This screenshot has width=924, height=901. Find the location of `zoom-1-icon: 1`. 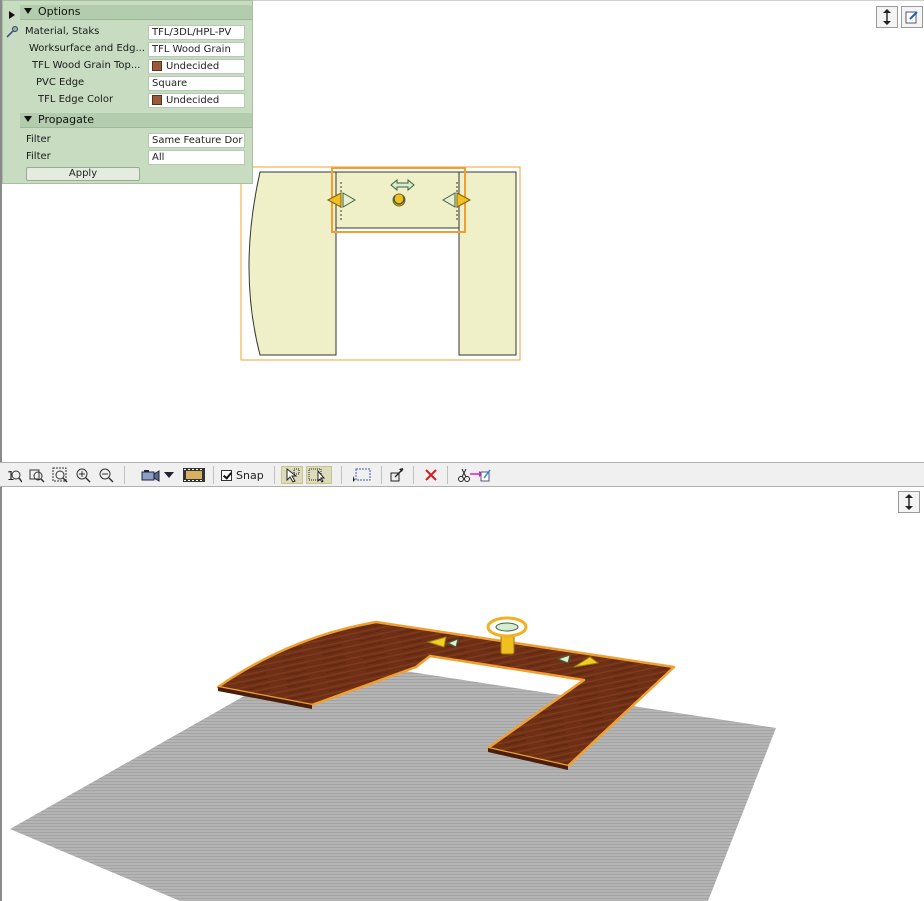

zoom-1-icon: 1 is located at coordinates (14, 476).